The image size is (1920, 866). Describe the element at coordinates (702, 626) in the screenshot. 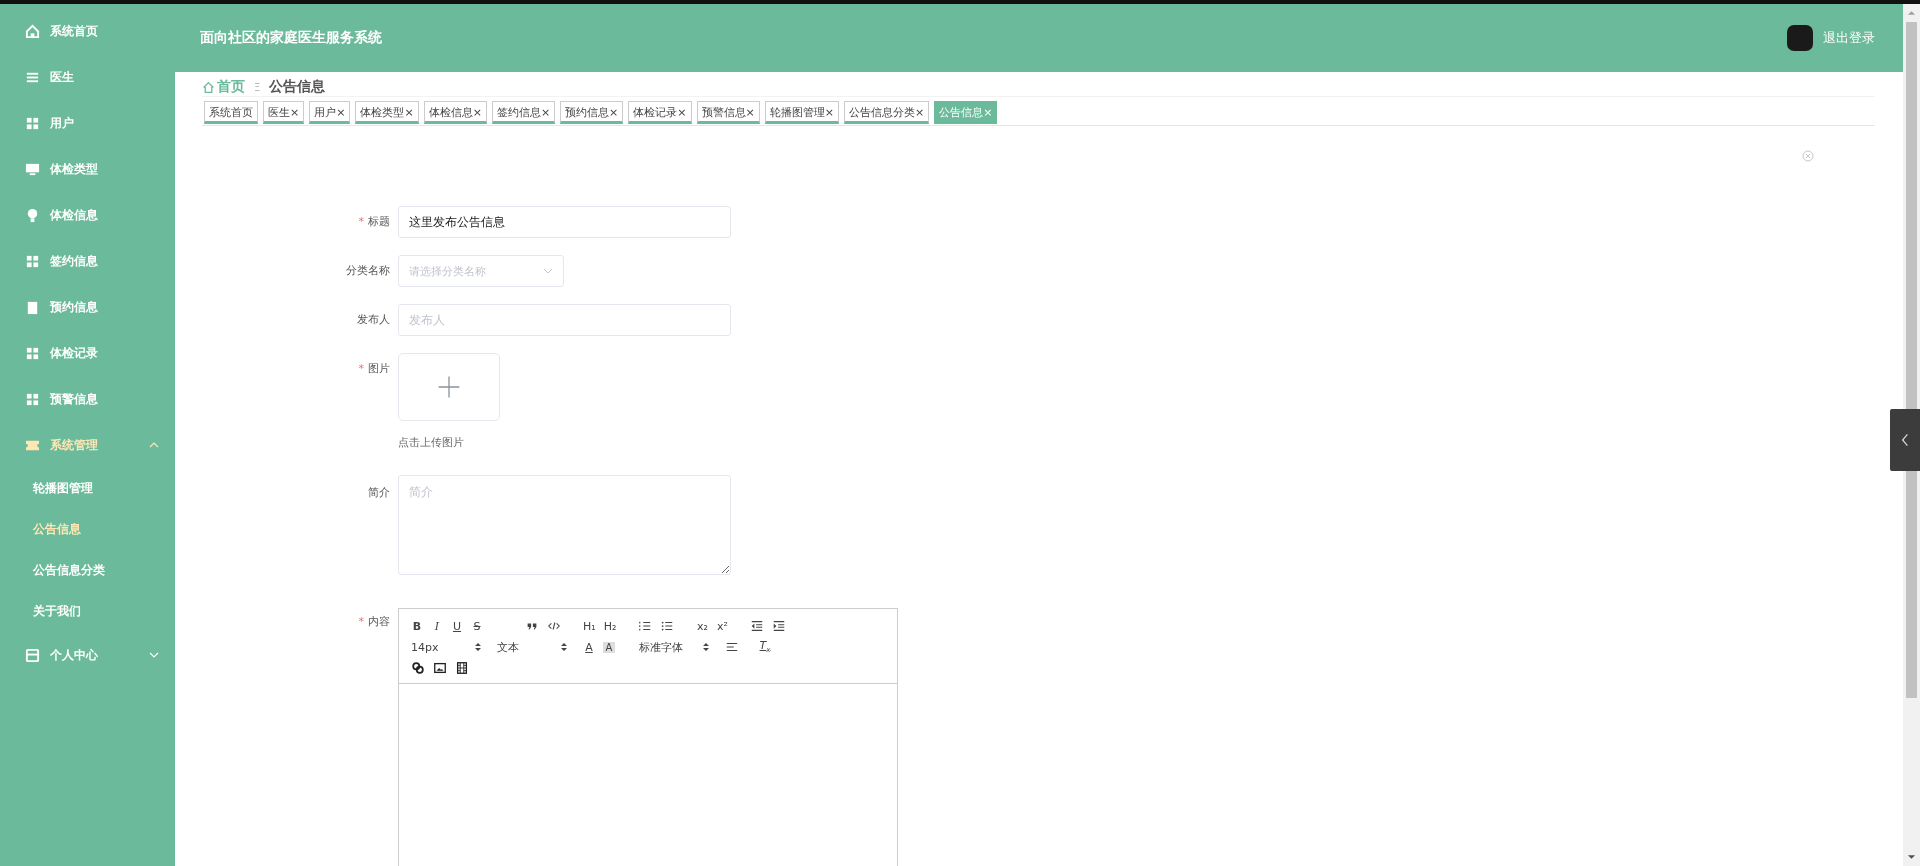

I see `script-button: x₂` at that location.